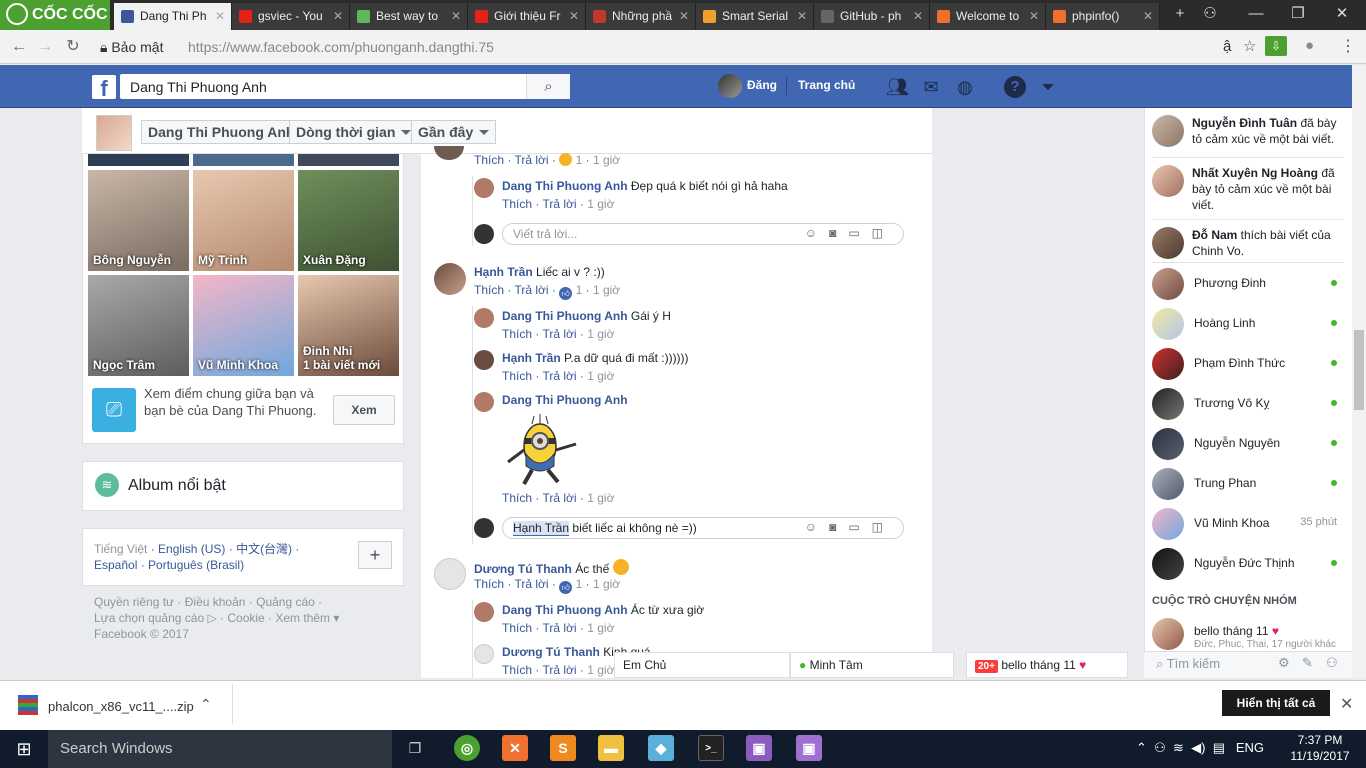  Describe the element at coordinates (579, 290) in the screenshot. I see `reaction-count: 1` at that location.